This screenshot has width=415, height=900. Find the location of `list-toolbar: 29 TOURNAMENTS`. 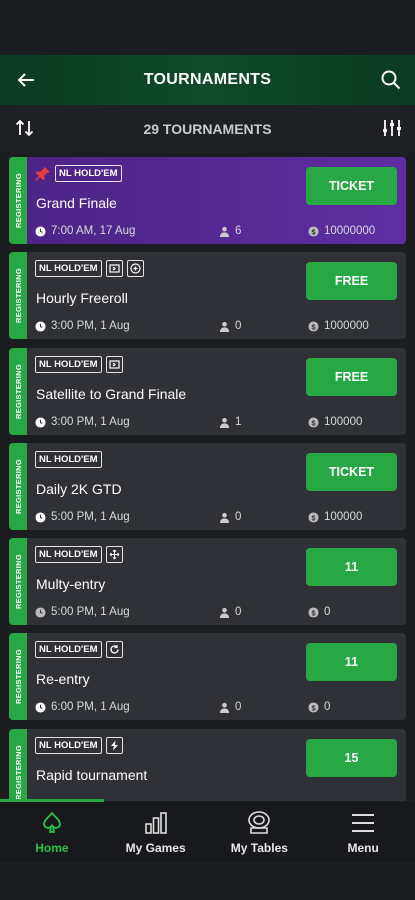

list-toolbar: 29 TOURNAMENTS is located at coordinates (207, 129).